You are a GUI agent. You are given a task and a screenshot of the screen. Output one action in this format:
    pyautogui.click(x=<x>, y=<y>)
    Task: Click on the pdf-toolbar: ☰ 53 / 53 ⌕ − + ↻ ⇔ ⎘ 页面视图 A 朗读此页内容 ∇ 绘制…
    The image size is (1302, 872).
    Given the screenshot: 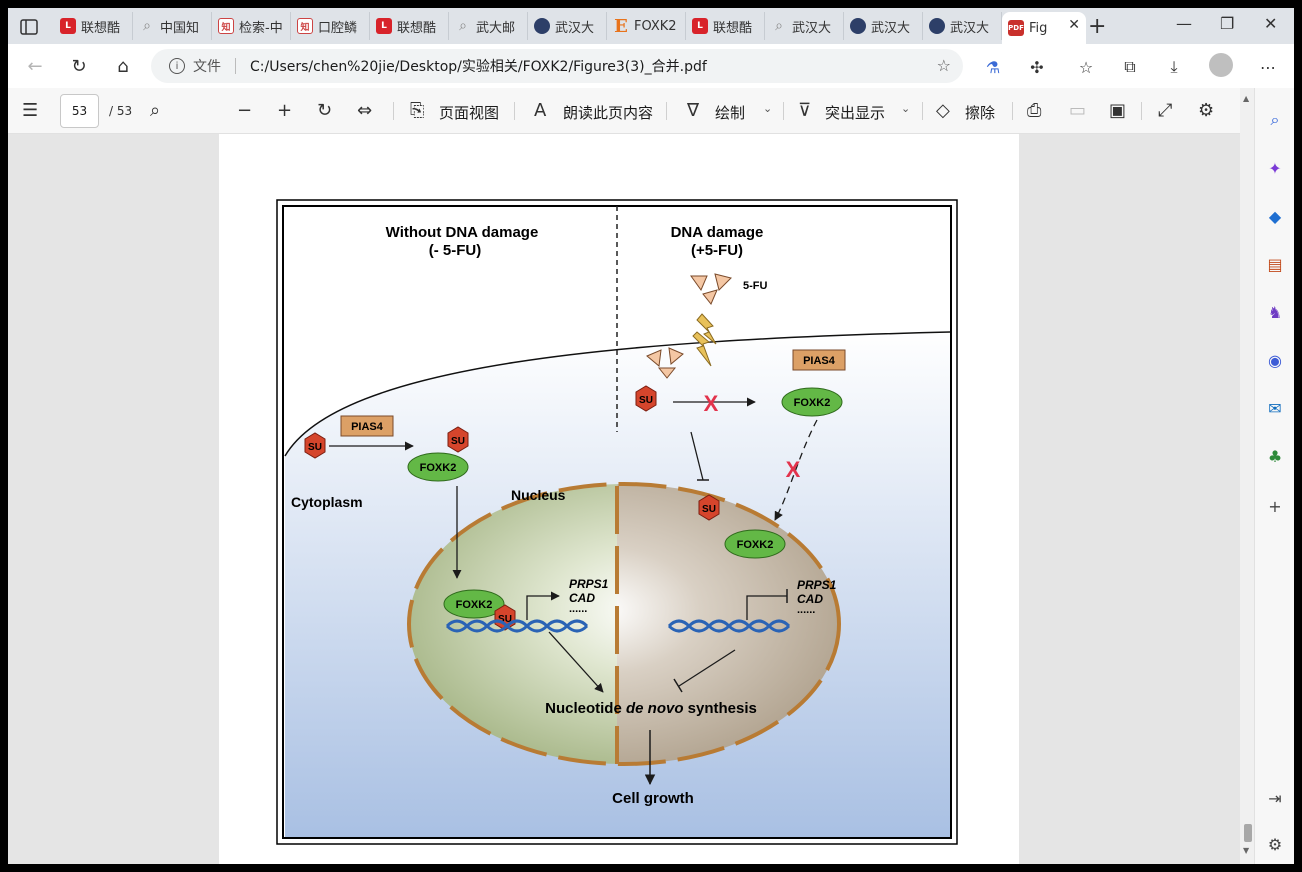 What is the action you would take?
    pyautogui.click(x=624, y=111)
    